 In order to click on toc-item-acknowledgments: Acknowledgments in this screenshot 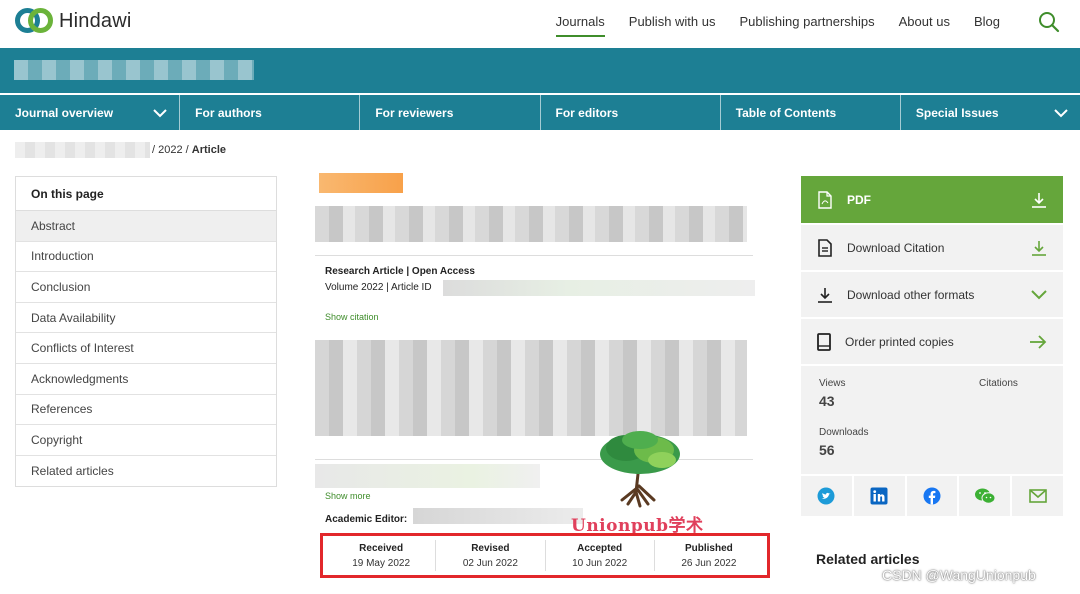, I will do `click(146, 379)`.